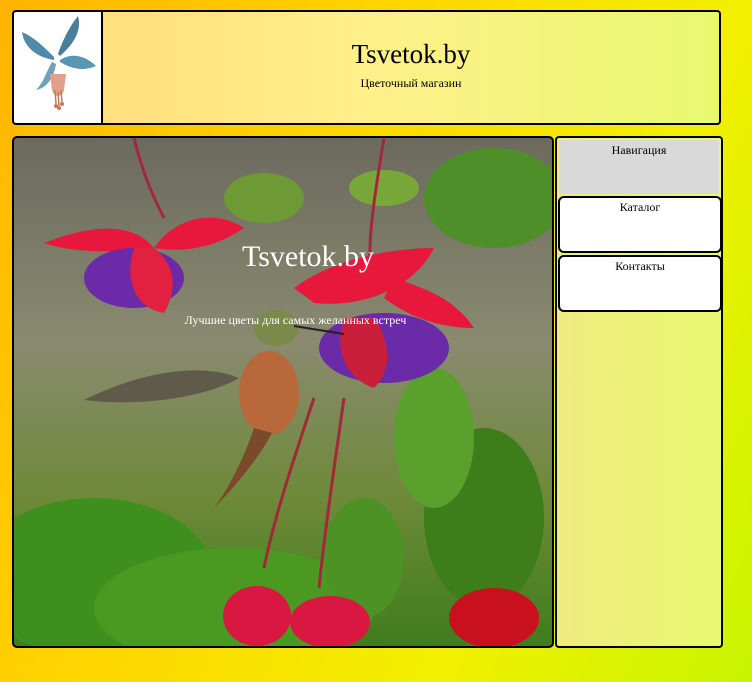  Describe the element at coordinates (411, 54) in the screenshot. I see `site-title: Tsvetok.by` at that location.